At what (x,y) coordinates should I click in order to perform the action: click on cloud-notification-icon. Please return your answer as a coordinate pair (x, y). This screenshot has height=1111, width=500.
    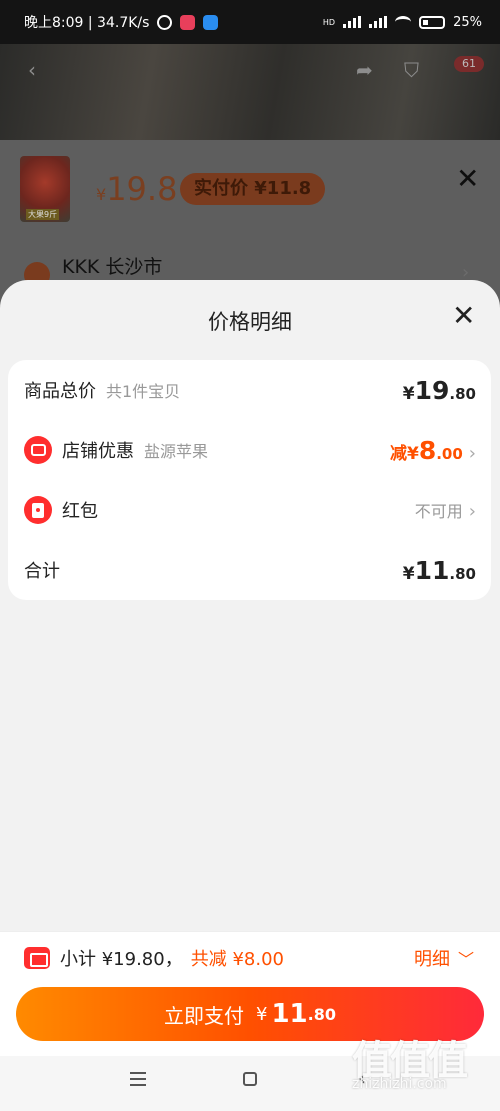
    Looking at the image, I should click on (211, 22).